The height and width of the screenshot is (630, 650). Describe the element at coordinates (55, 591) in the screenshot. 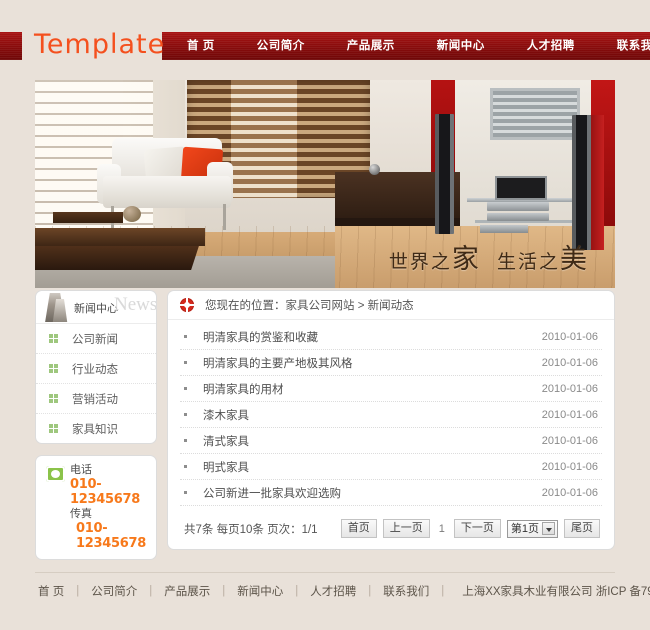

I see `footer-link-home: 首 页` at that location.